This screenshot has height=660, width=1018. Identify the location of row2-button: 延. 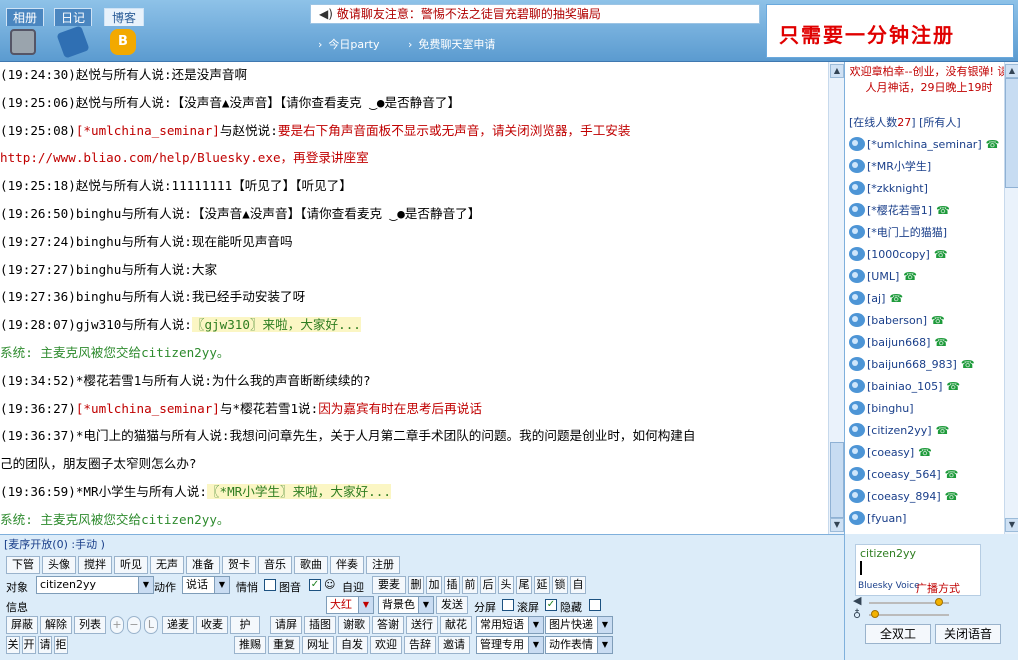
(542, 585).